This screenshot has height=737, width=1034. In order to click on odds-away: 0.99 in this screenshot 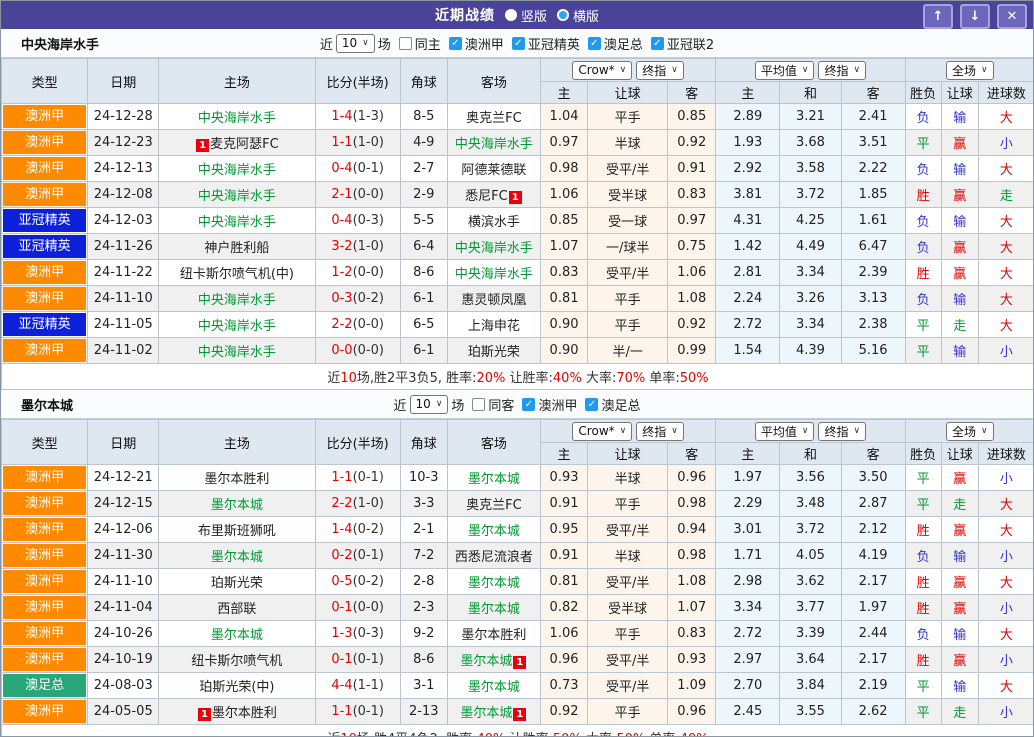, I will do `click(692, 350)`.